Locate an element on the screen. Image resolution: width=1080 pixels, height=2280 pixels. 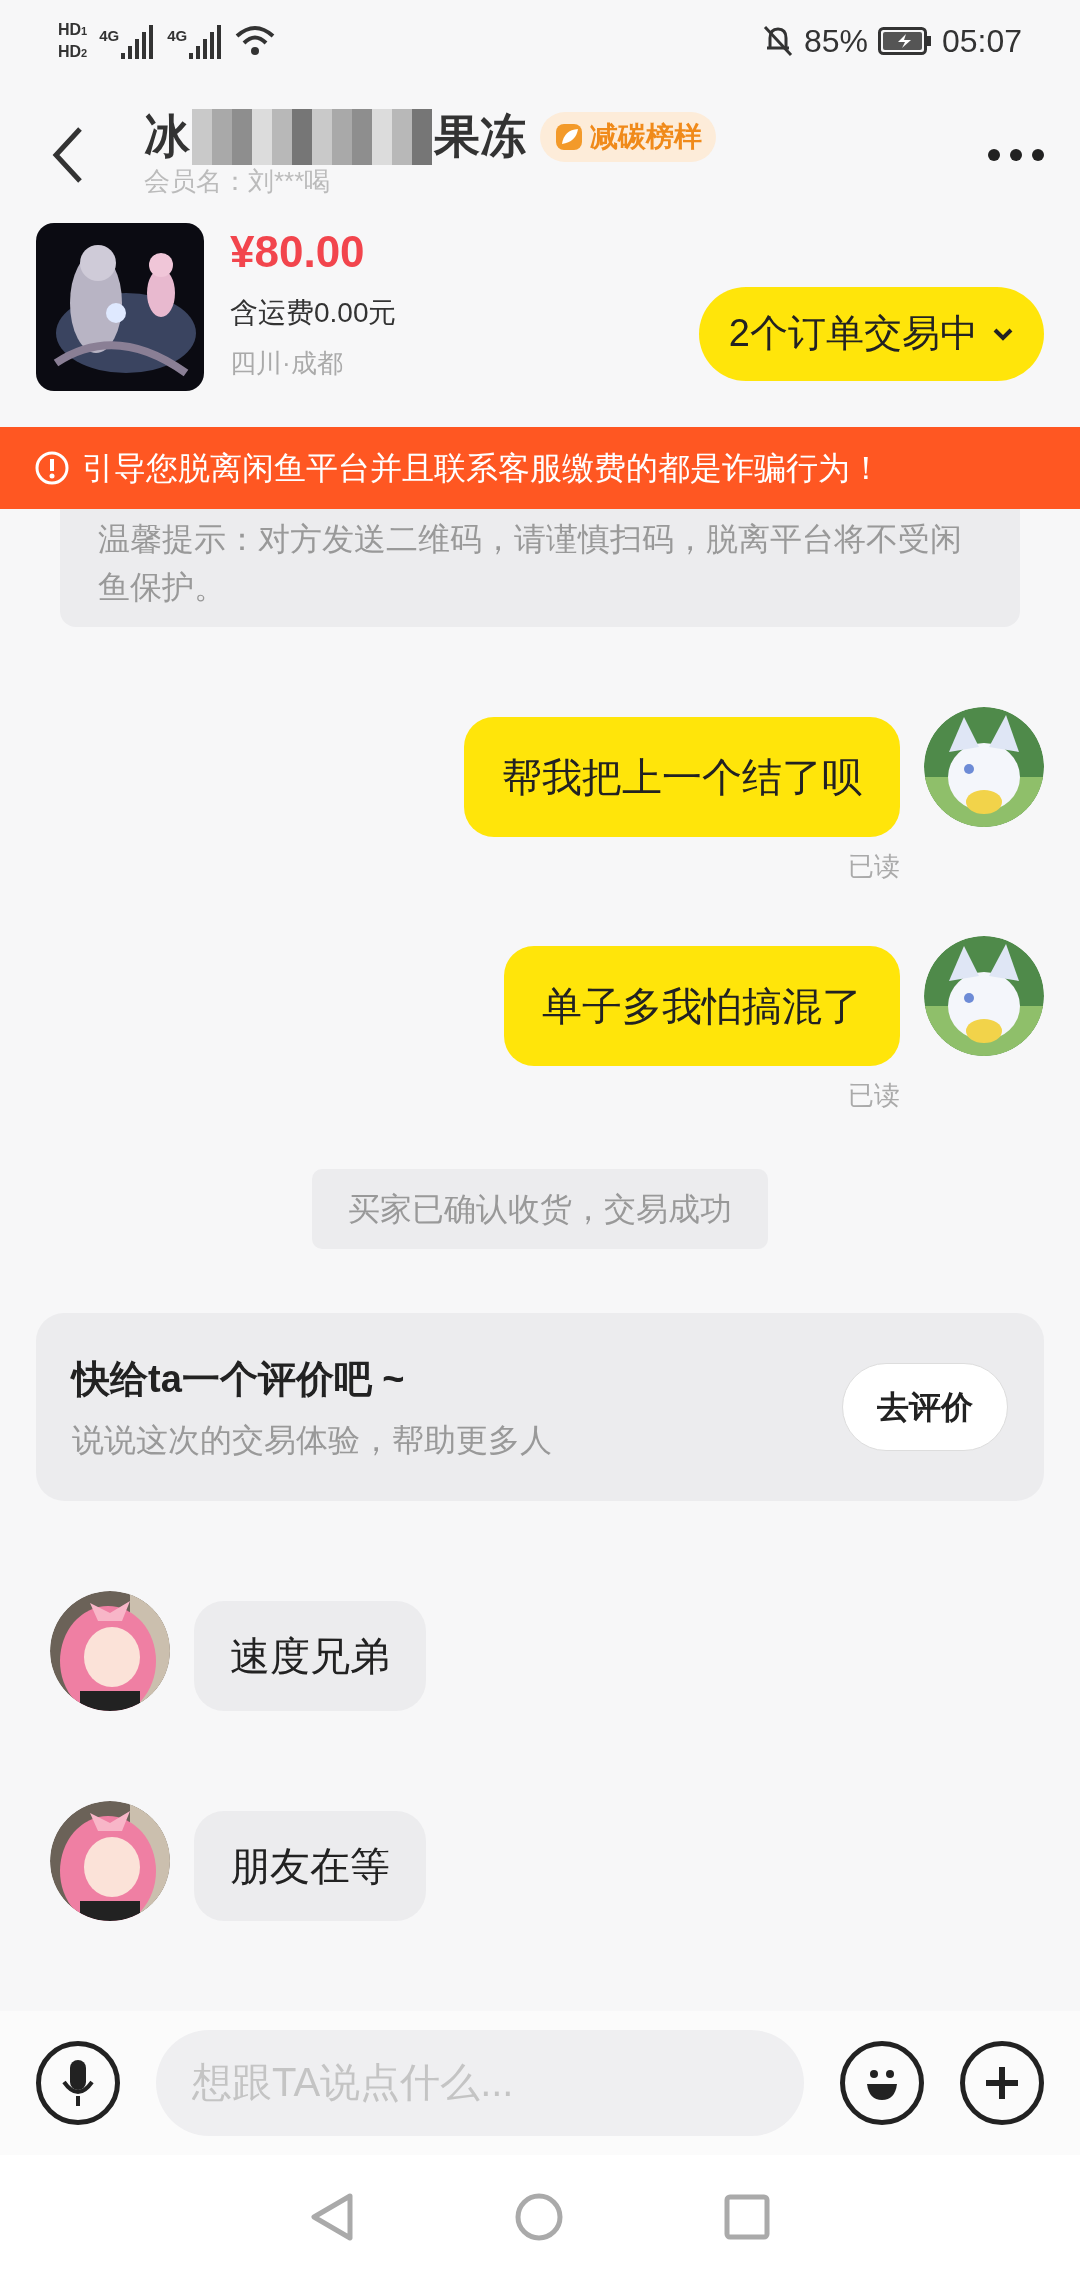
muted-bell-icon is located at coordinates (777, 41).